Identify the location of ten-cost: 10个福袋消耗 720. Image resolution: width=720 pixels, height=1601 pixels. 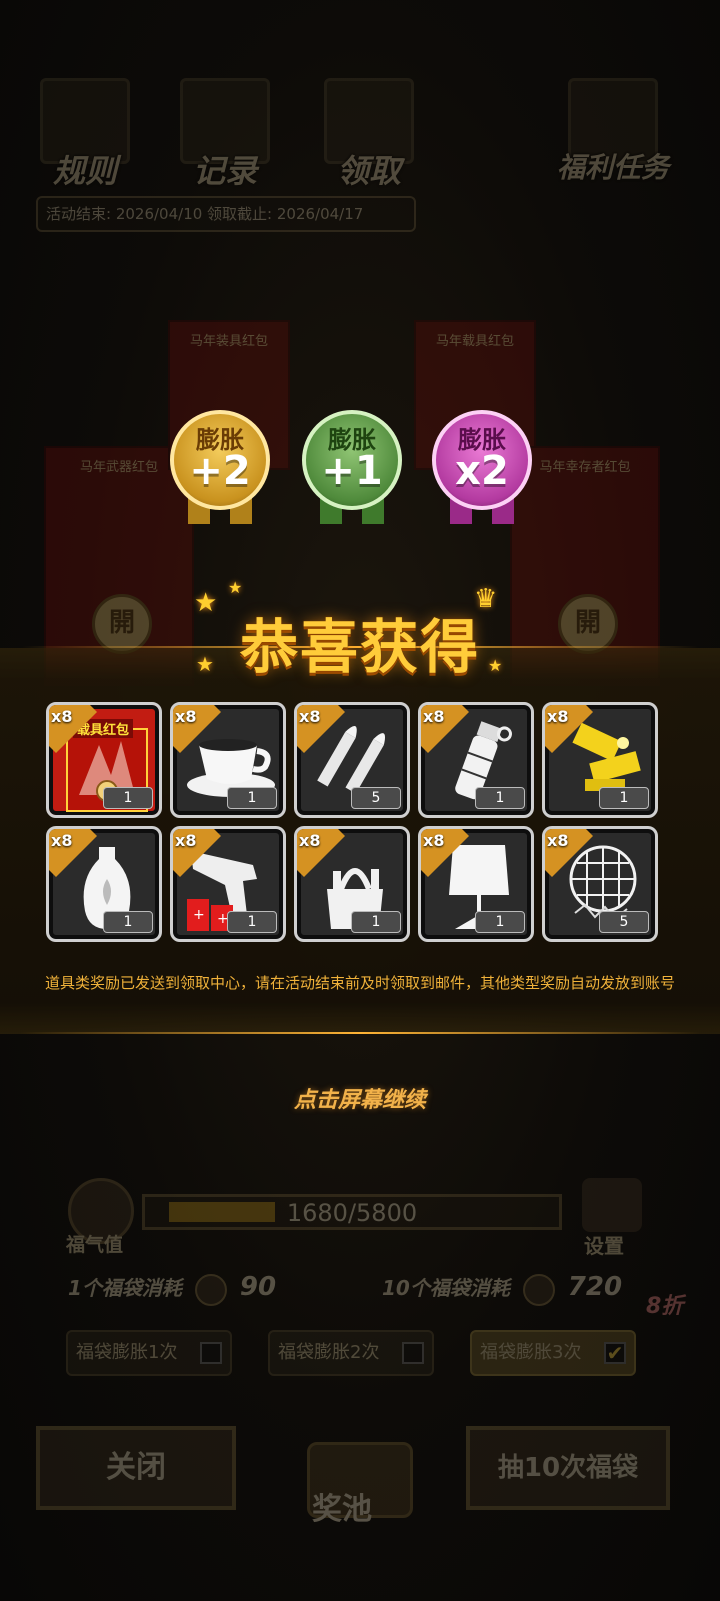
(502, 1289).